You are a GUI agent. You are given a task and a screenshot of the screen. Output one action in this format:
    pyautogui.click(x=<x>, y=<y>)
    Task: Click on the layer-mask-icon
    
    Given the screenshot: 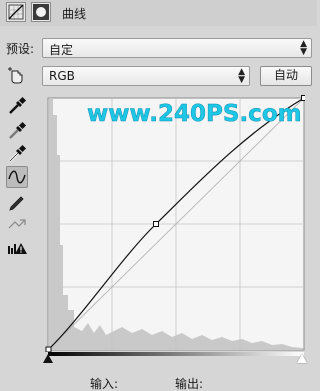 What is the action you would take?
    pyautogui.click(x=41, y=12)
    